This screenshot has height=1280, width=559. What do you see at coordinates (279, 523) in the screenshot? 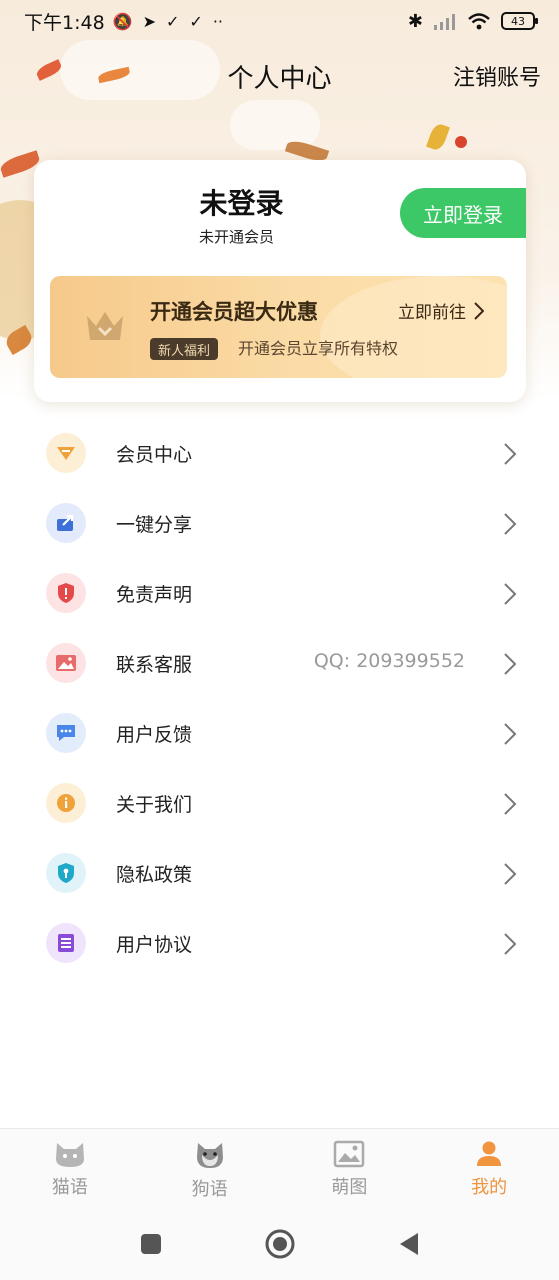
I see `menu-item-share: 一键分享` at bounding box center [279, 523].